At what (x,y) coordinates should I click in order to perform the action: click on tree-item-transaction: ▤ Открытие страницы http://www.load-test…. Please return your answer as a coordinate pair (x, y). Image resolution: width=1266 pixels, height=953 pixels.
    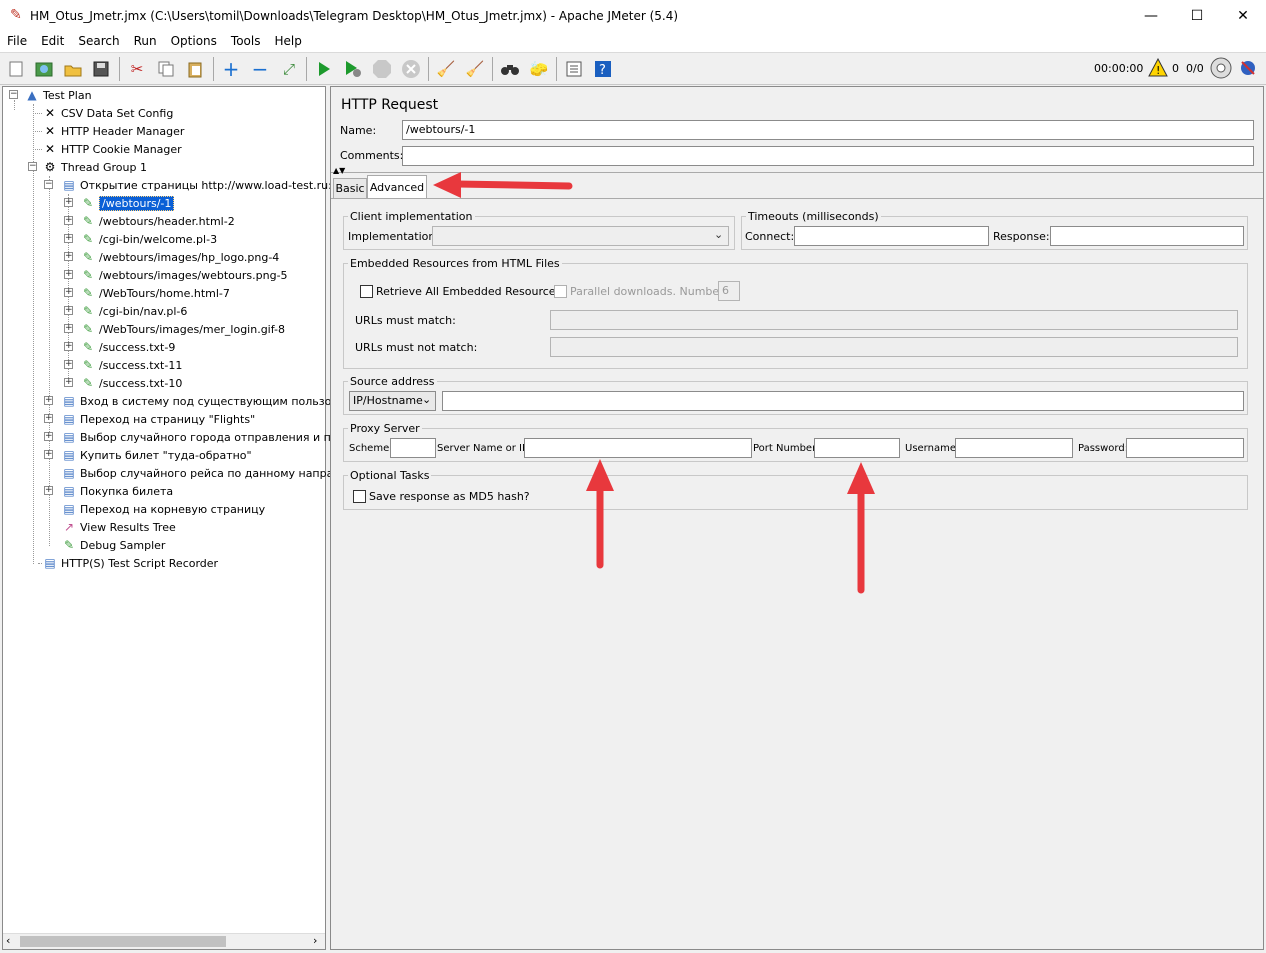
    Looking at the image, I should click on (207, 185).